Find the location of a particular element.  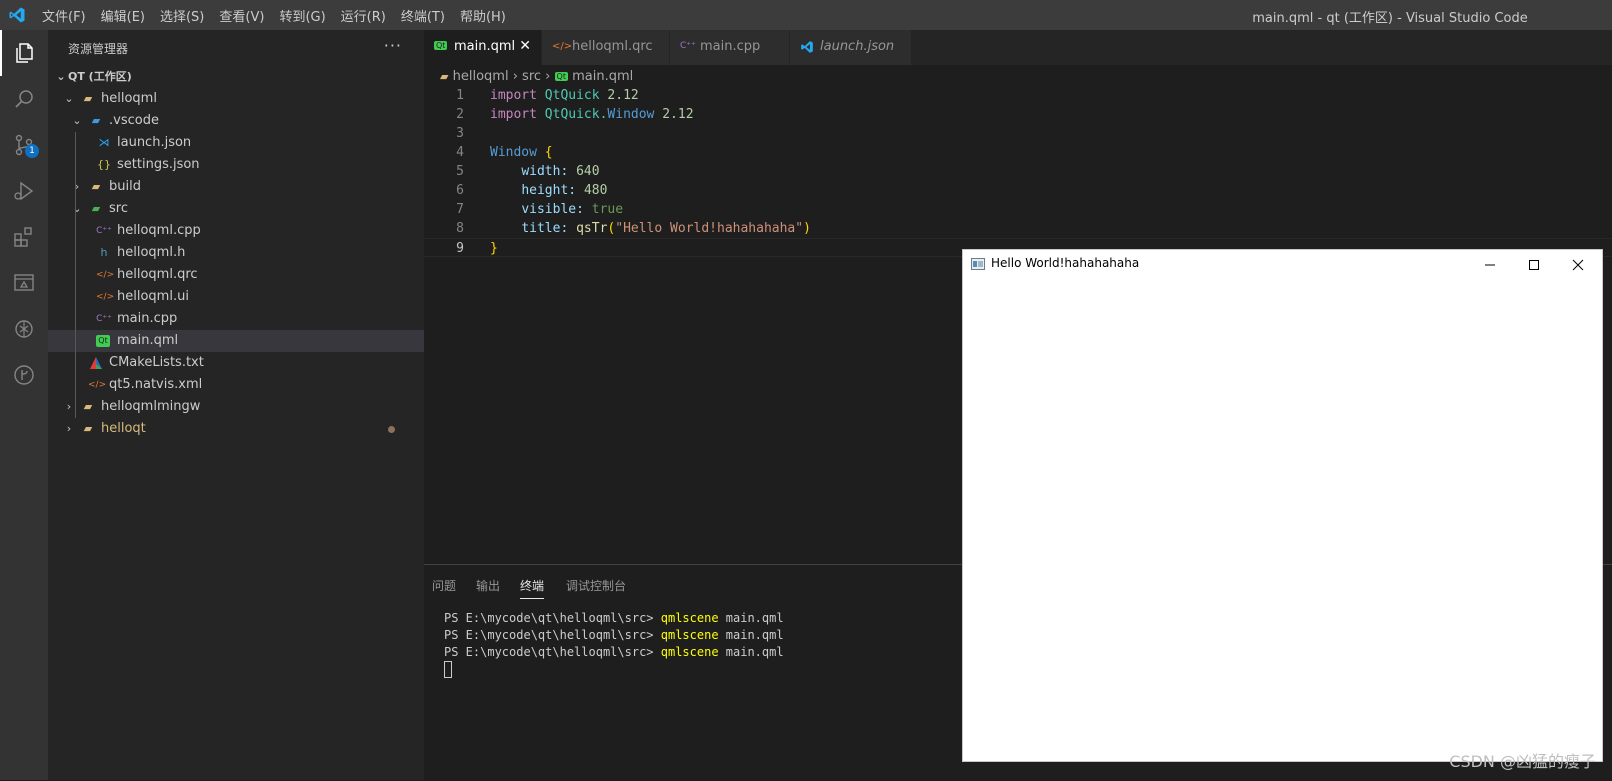

run-debug-button is located at coordinates (24, 191).